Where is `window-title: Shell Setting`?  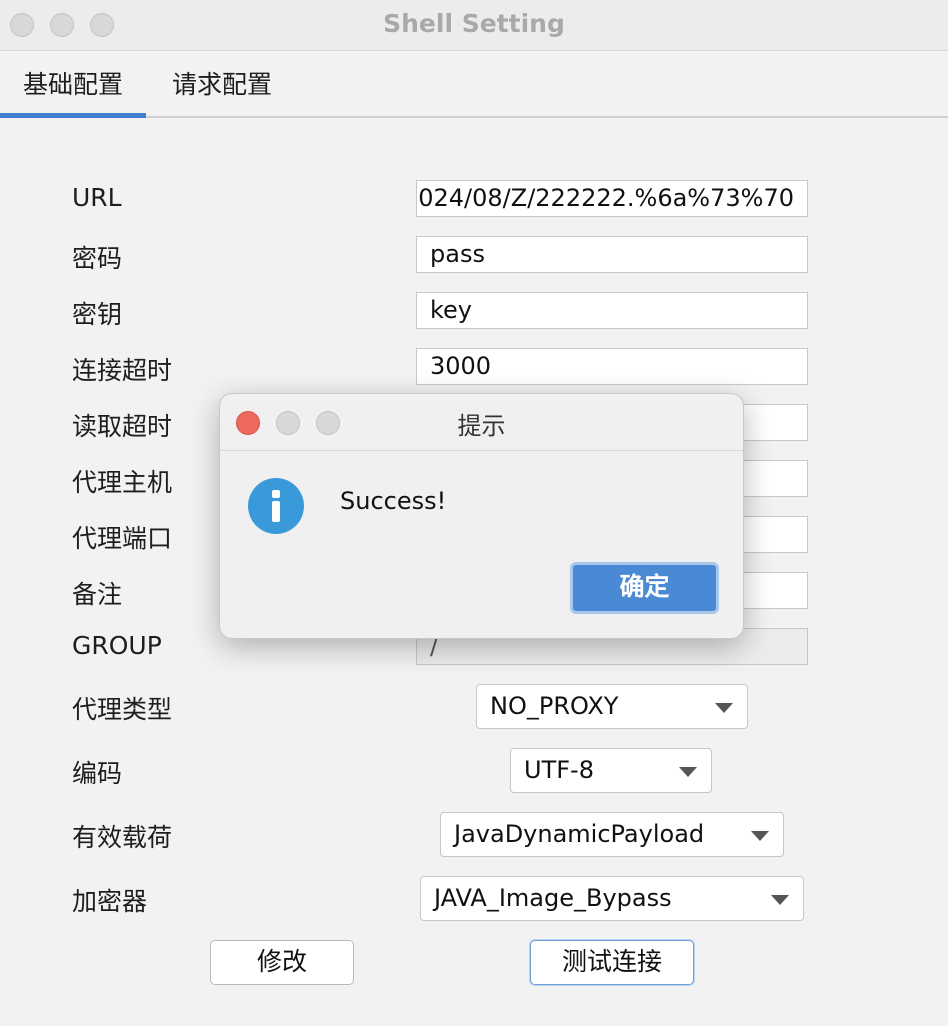
window-title: Shell Setting is located at coordinates (474, 23).